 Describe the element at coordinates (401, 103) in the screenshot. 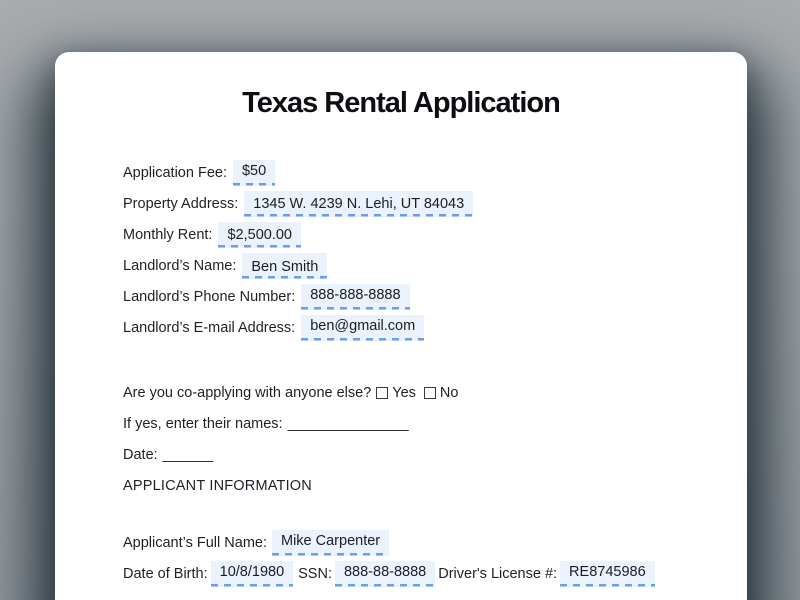

I see `page-title: Texas Rental Application` at that location.